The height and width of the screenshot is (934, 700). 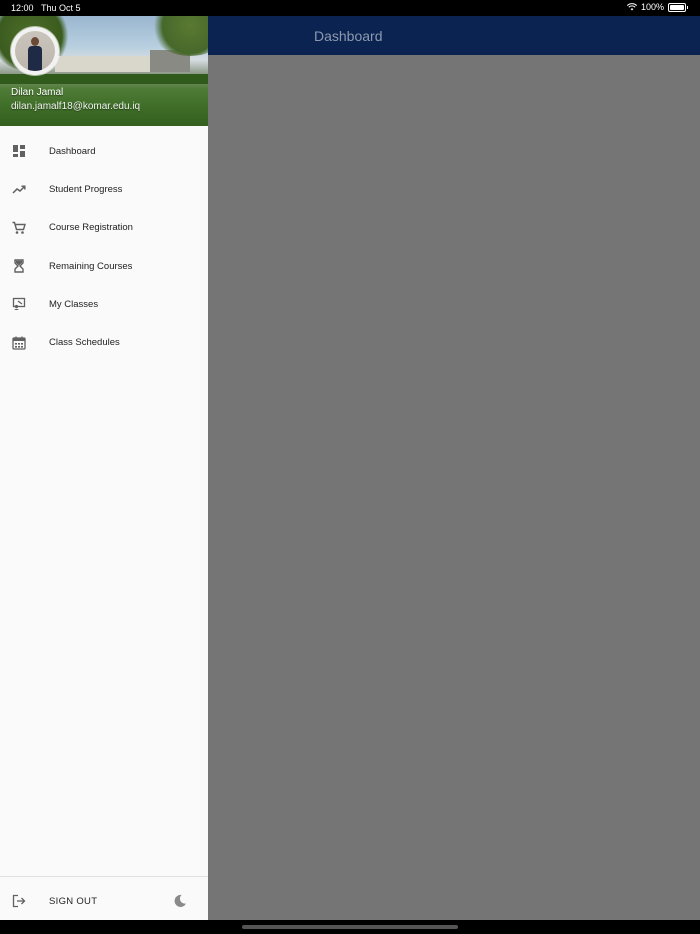 I want to click on header-hedge, so click(x=104, y=79).